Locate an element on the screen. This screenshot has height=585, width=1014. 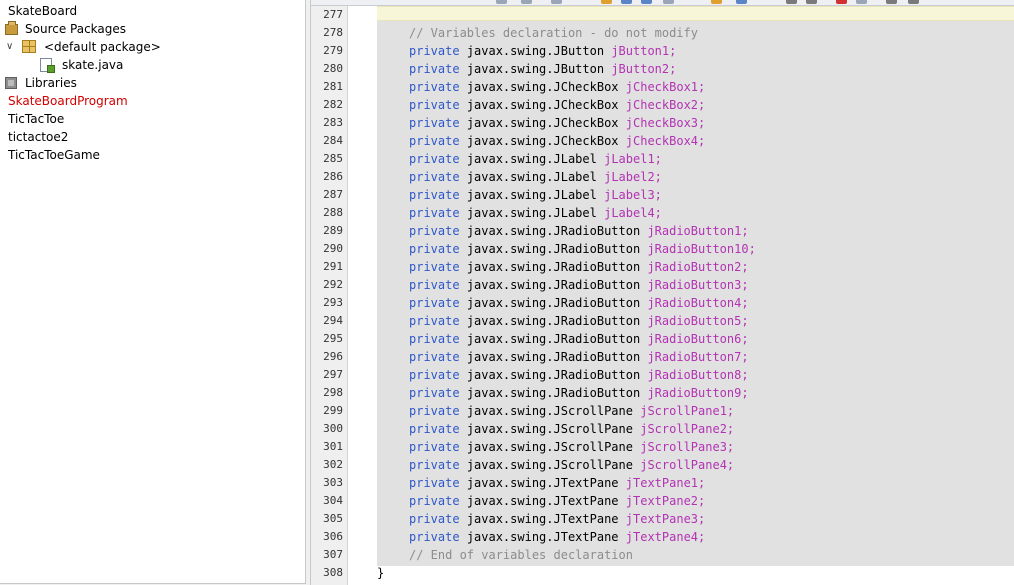
field-name: jButton2; is located at coordinates (644, 69).